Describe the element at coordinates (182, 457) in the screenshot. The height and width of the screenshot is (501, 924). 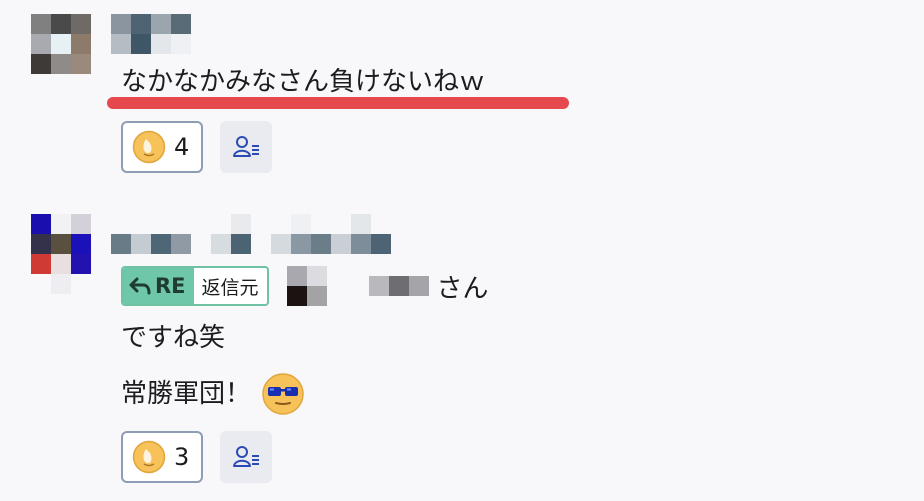
I see `reaction-count: 3` at that location.